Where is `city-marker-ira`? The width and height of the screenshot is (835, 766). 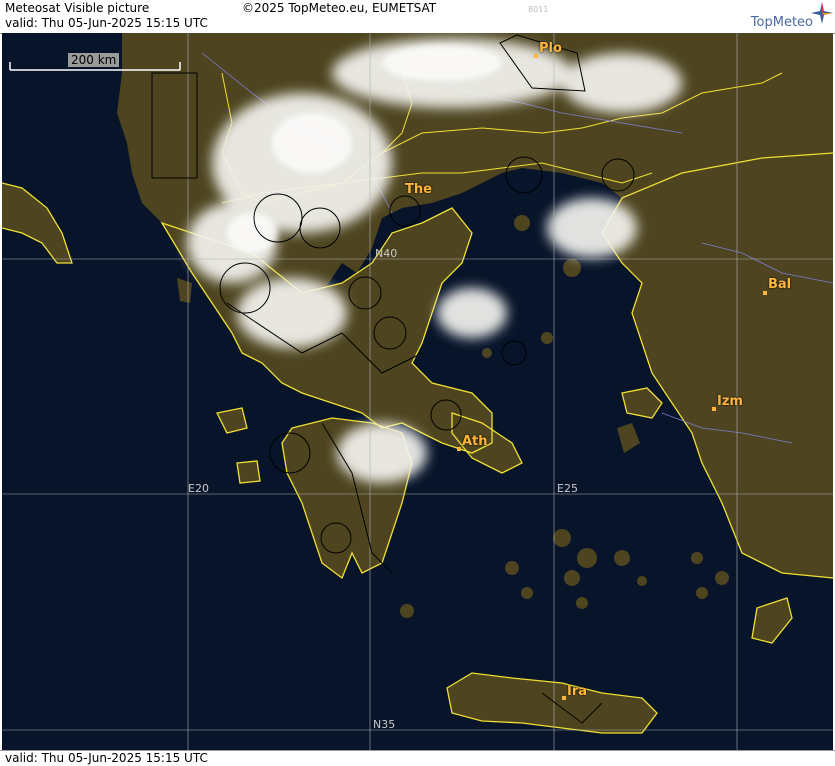 city-marker-ira is located at coordinates (564, 698).